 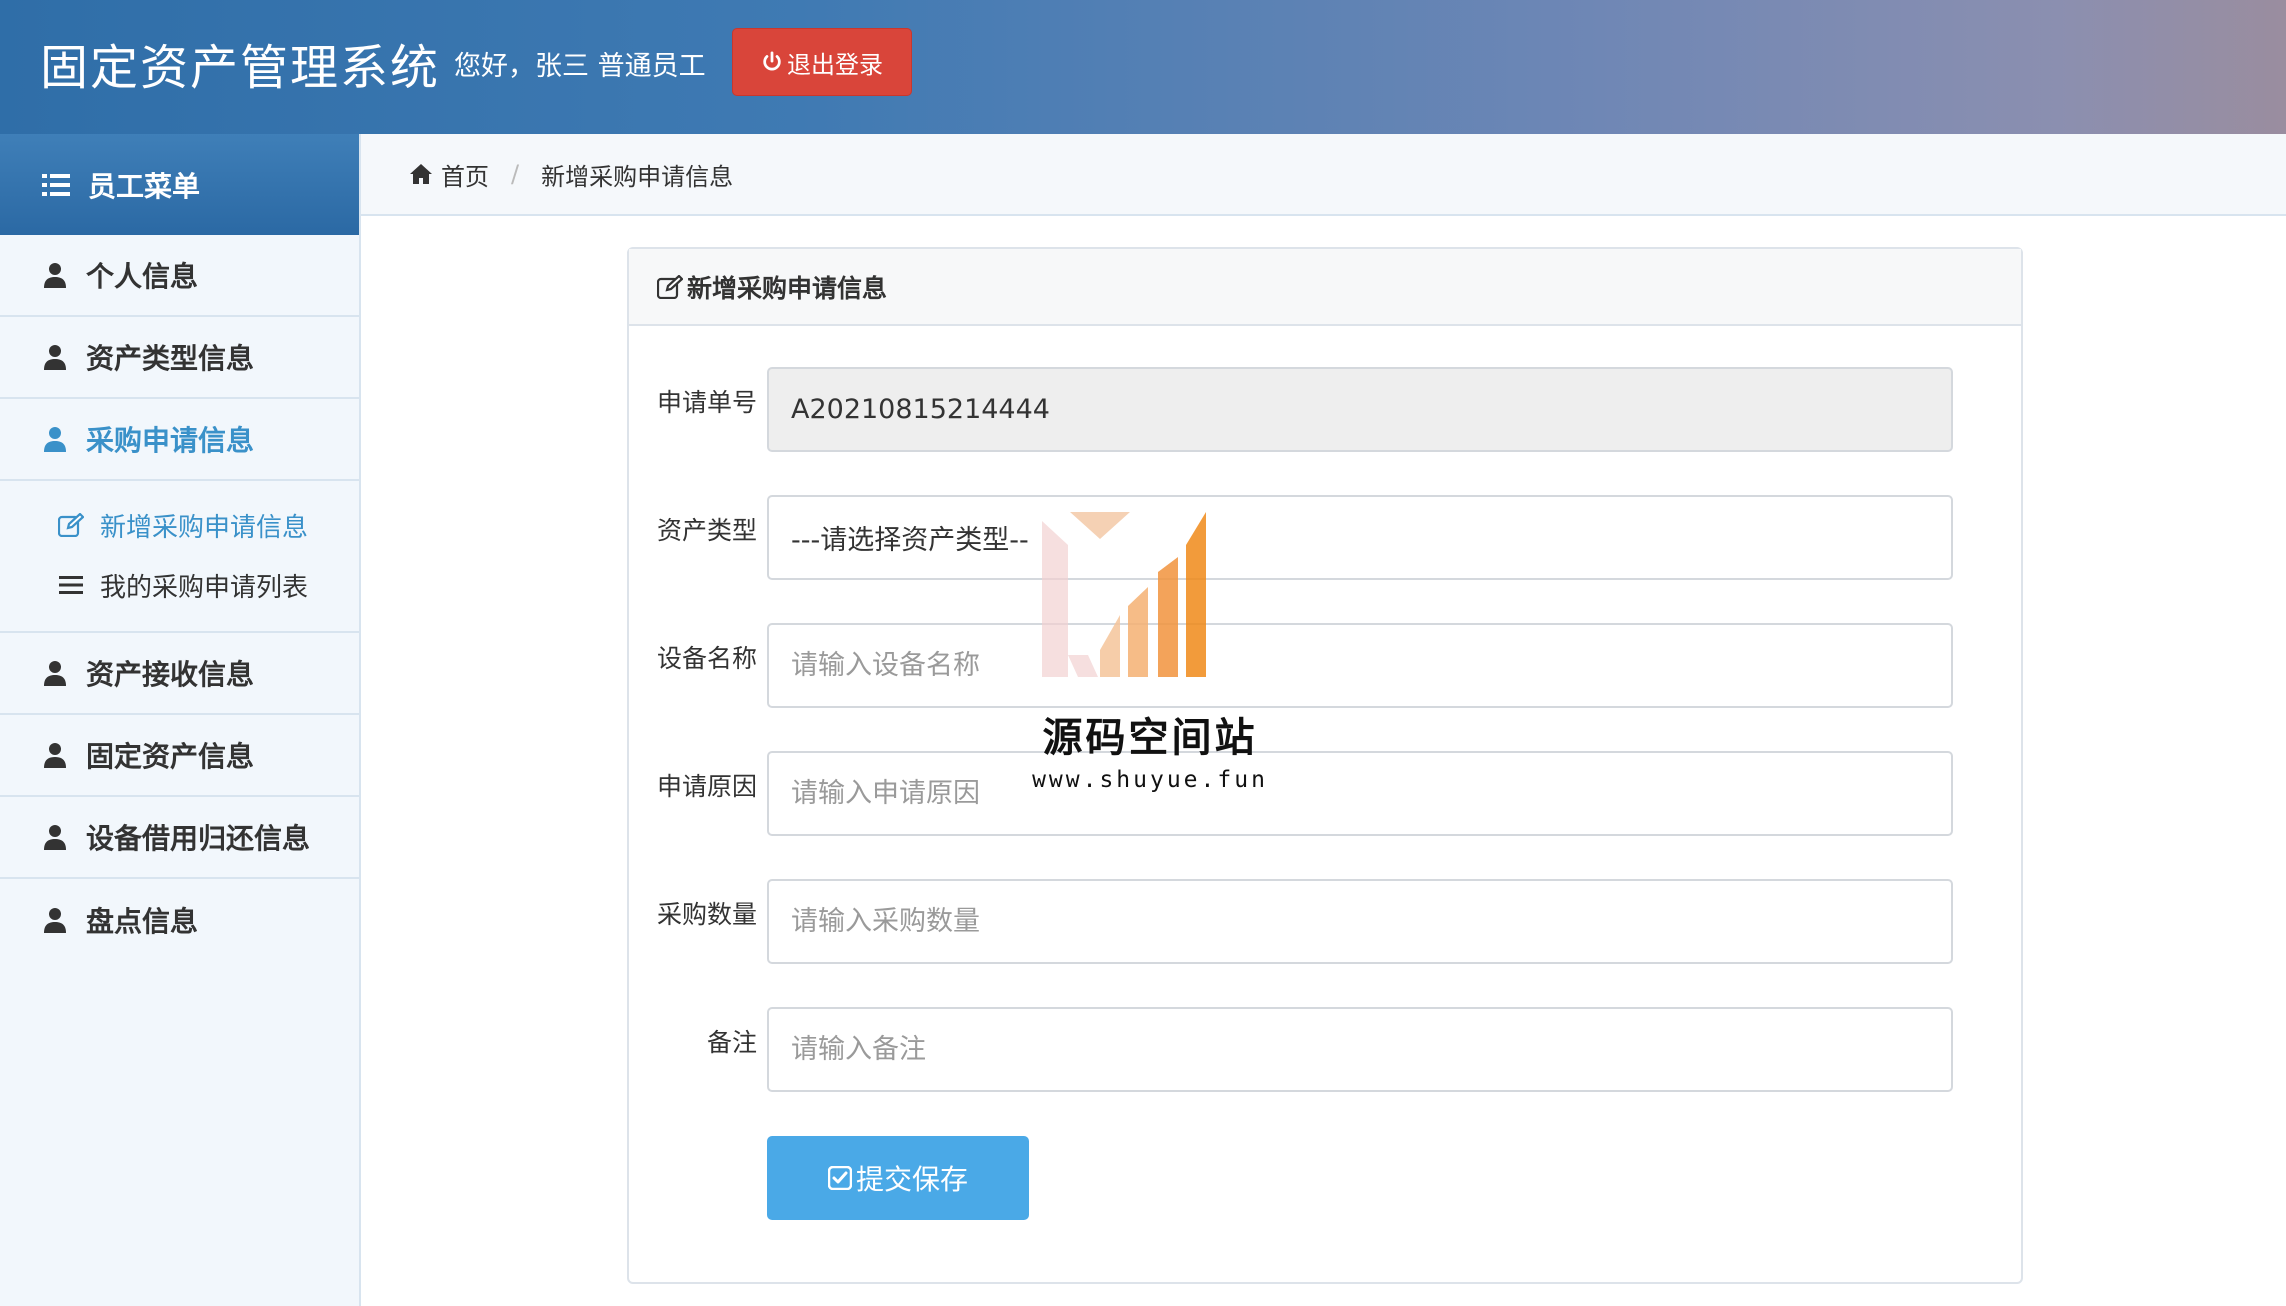 I want to click on sidebar-item-asset-type: 资产类型信息, so click(x=179, y=358).